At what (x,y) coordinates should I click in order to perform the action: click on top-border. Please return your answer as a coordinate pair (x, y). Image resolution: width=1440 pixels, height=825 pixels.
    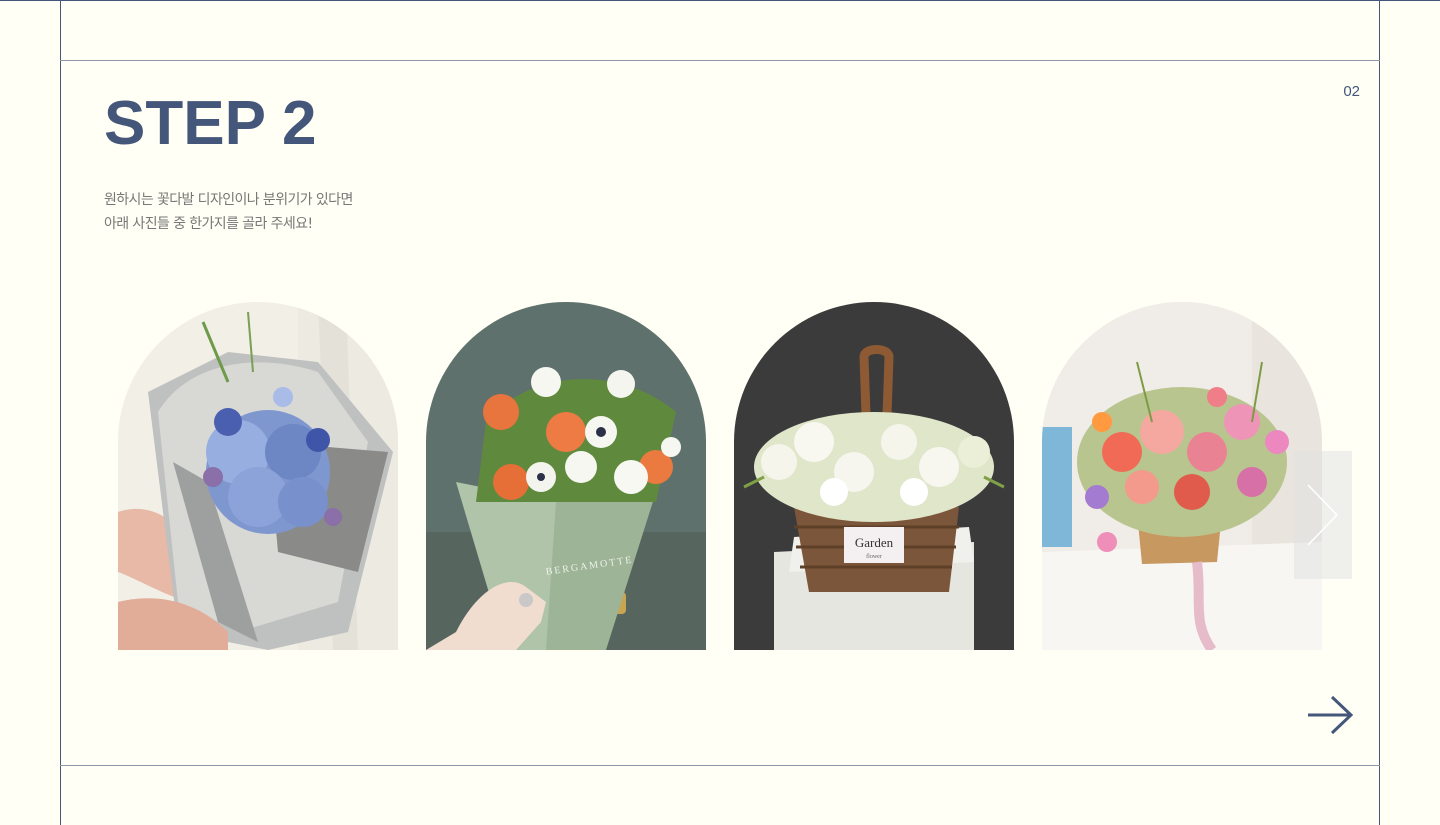
    Looking at the image, I should click on (720, 0).